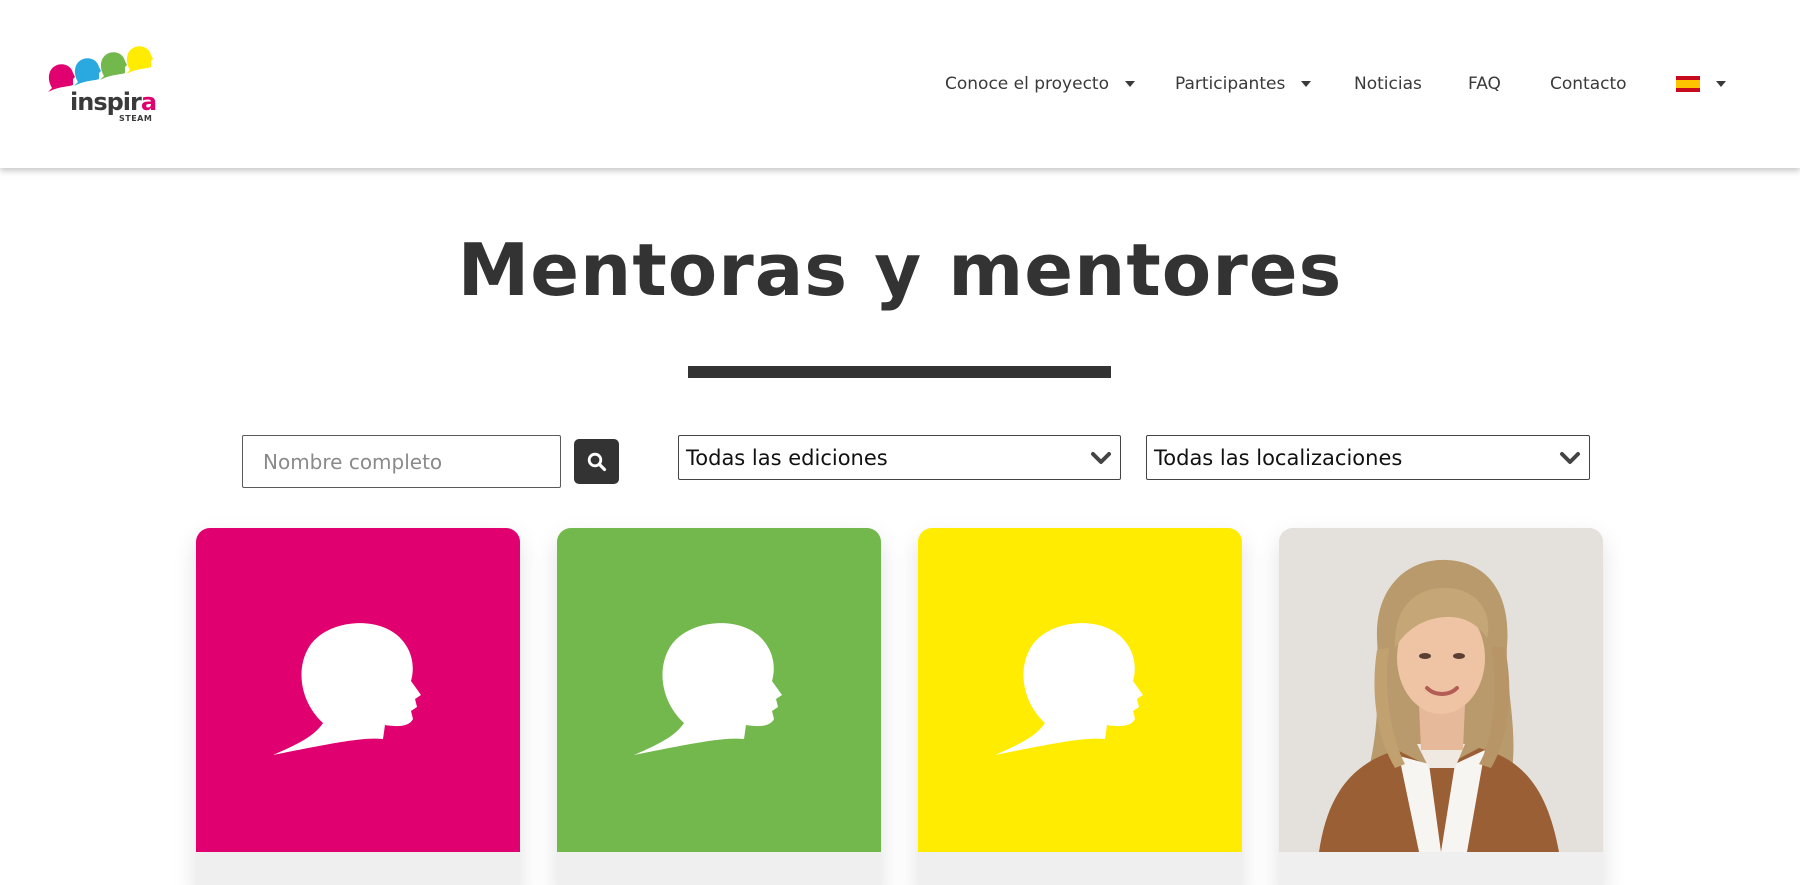  I want to click on nav-item-conoce-el-proyecto: Conoce el proyecto, so click(1040, 84).